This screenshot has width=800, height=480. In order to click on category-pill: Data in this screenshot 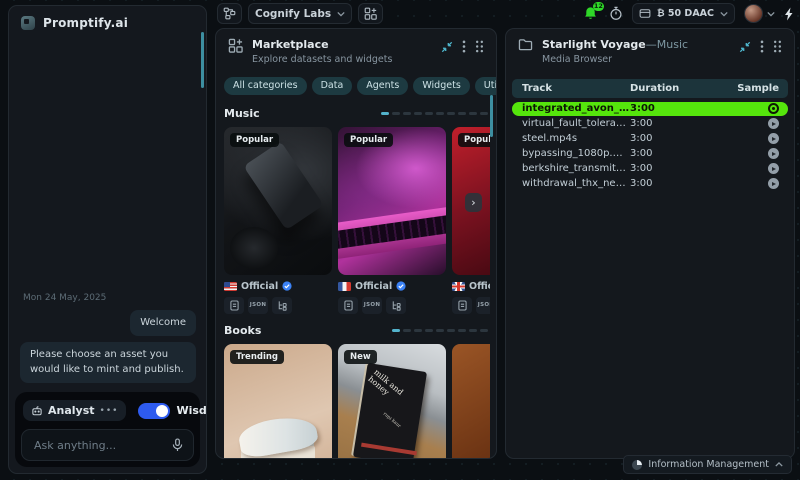, I will do `click(332, 85)`.